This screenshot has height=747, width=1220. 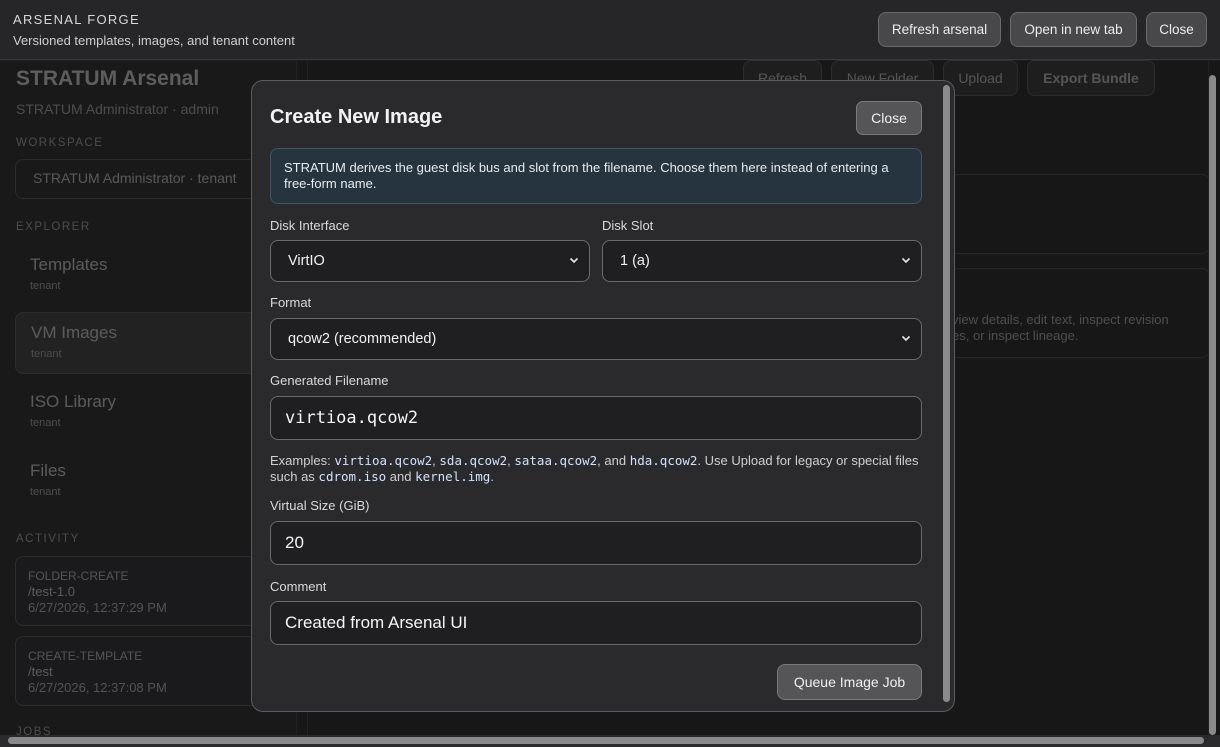 What do you see at coordinates (150, 179) in the screenshot?
I see `workspace-select: STRATUM Administrator · tenant` at bounding box center [150, 179].